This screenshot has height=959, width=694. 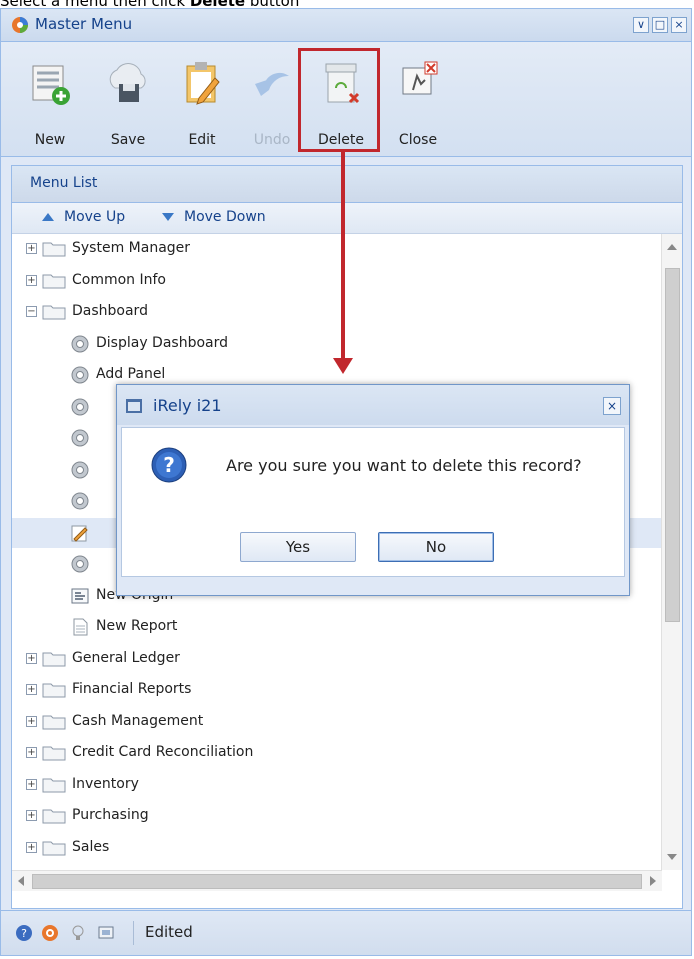 I want to click on move-down-button: Move Down, so click(x=214, y=217).